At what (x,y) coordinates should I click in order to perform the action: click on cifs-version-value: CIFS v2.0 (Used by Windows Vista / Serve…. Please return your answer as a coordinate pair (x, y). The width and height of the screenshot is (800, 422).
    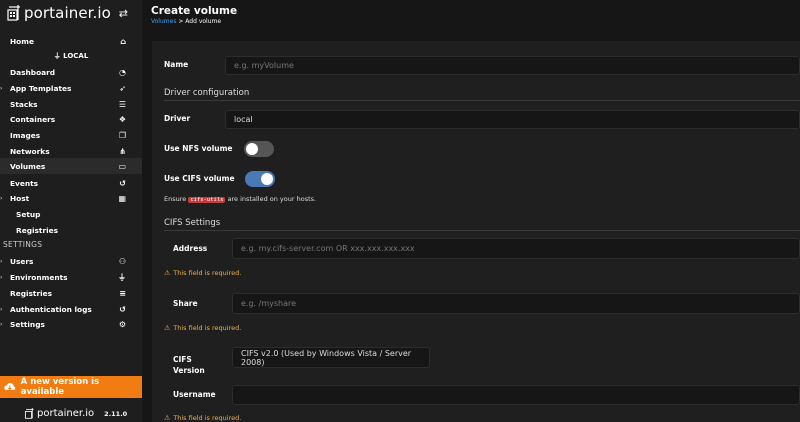
    Looking at the image, I should click on (326, 357).